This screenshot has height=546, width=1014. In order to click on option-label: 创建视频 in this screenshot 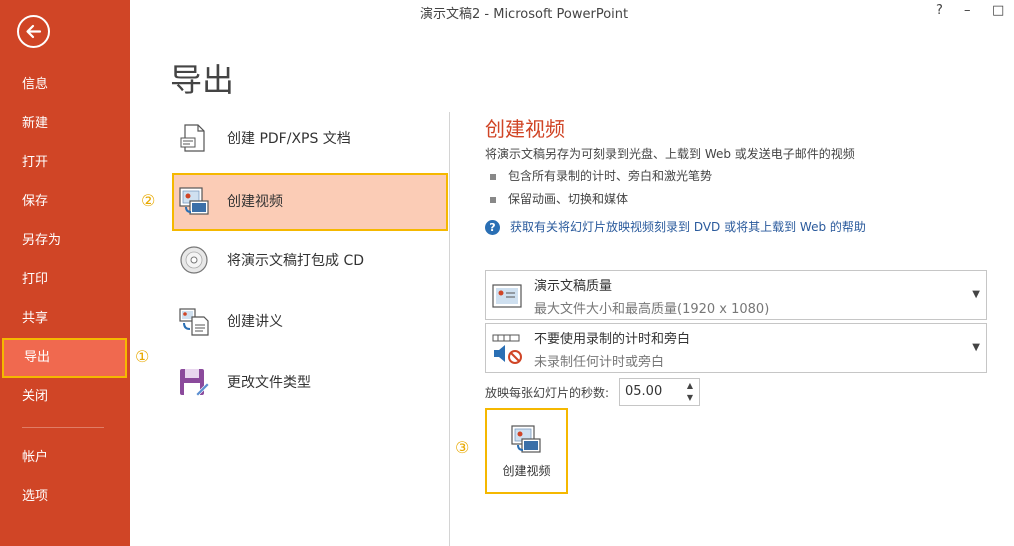, I will do `click(255, 202)`.